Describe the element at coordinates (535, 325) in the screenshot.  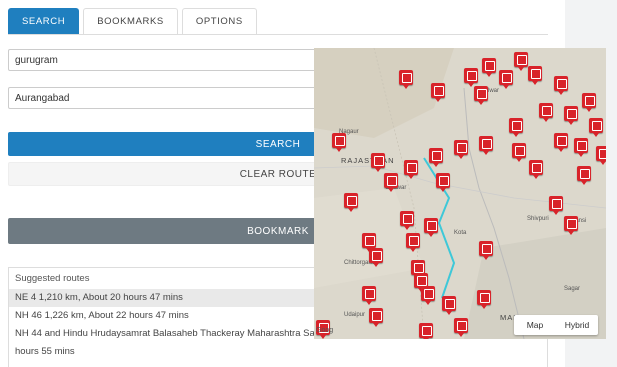
I see `map-type-map-button: Map` at that location.